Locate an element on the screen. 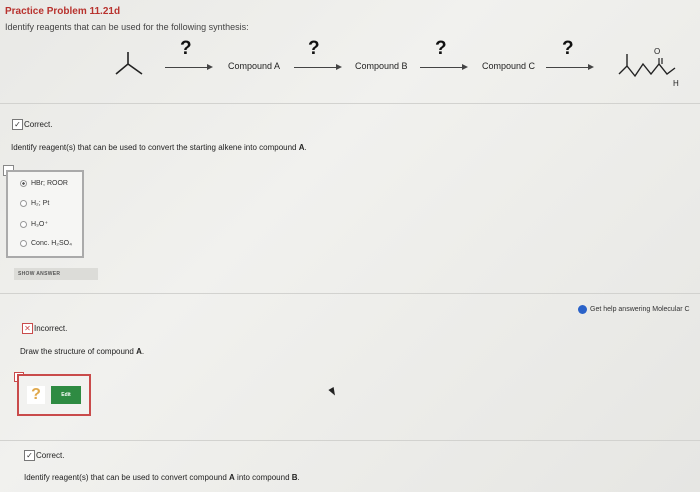  compound-a-label: Compound A is located at coordinates (254, 66).